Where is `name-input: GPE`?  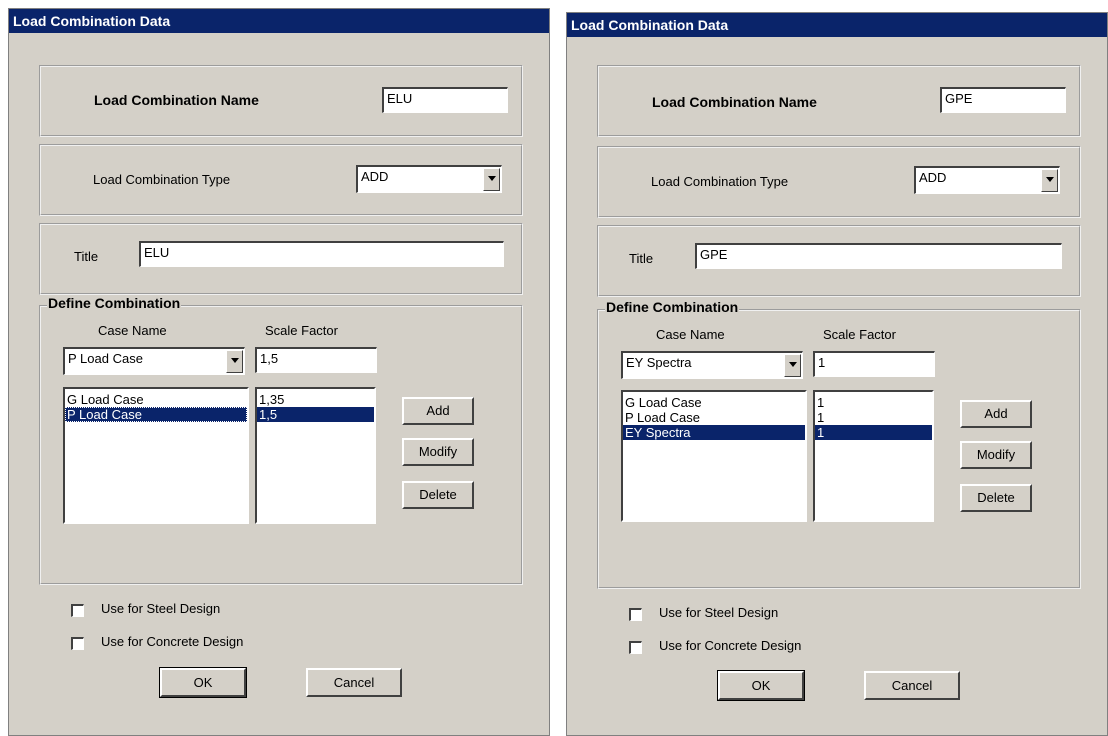
name-input: GPE is located at coordinates (1003, 100).